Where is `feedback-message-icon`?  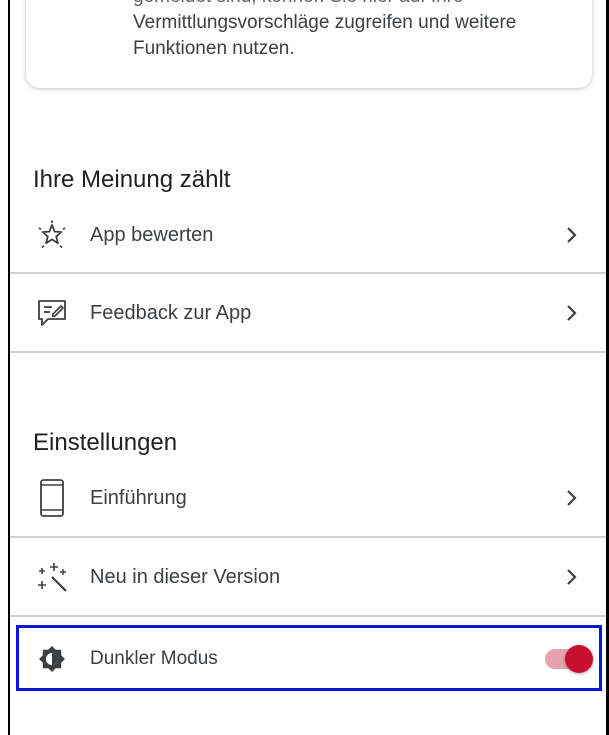
feedback-message-icon is located at coordinates (52, 313).